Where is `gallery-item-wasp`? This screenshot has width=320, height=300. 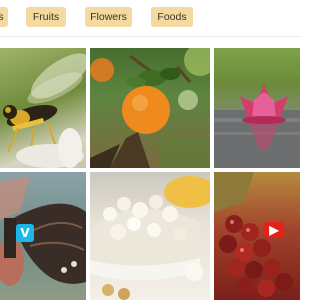
gallery-item-wasp is located at coordinates (43, 108).